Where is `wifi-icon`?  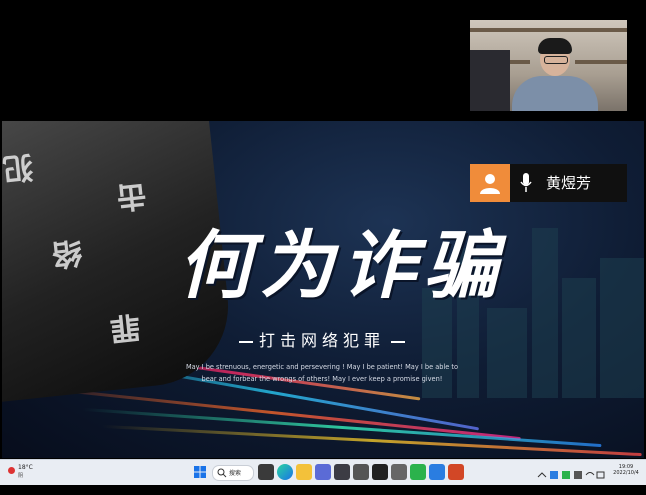
wifi-icon is located at coordinates (590, 474).